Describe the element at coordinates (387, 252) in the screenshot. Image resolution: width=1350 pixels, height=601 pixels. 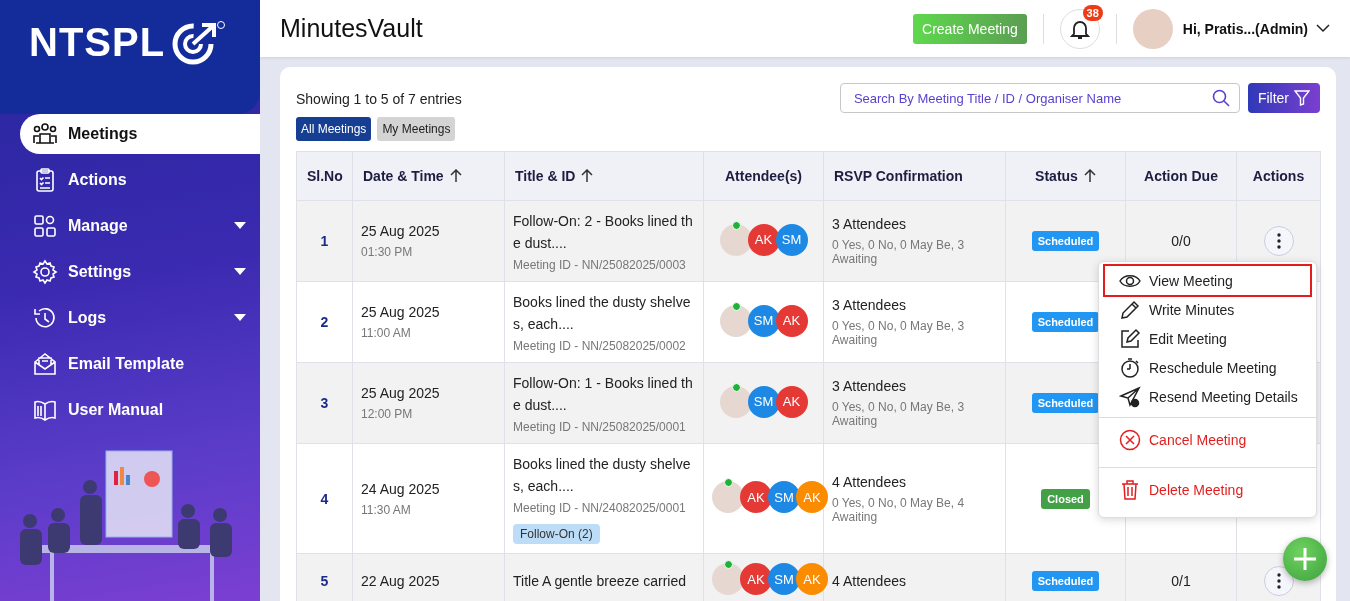
I see `meeting-time: 01:30 PM` at that location.